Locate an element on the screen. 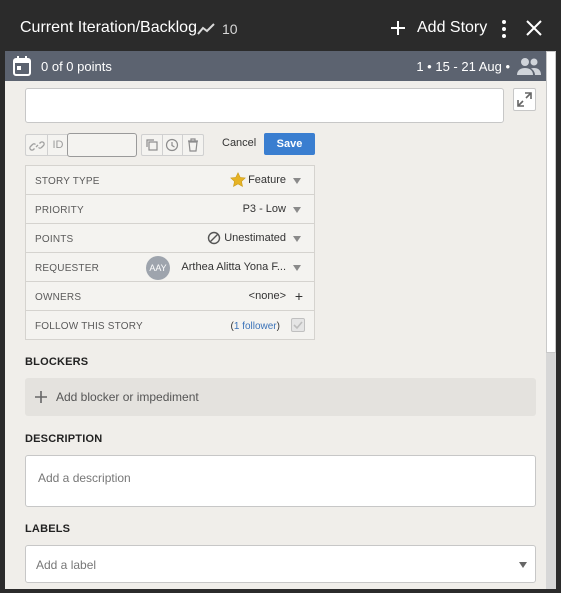 This screenshot has height=593, width=561. iteration-bar: 0 of 0 points 1 • 15 - 21 Aug • is located at coordinates (275, 66).